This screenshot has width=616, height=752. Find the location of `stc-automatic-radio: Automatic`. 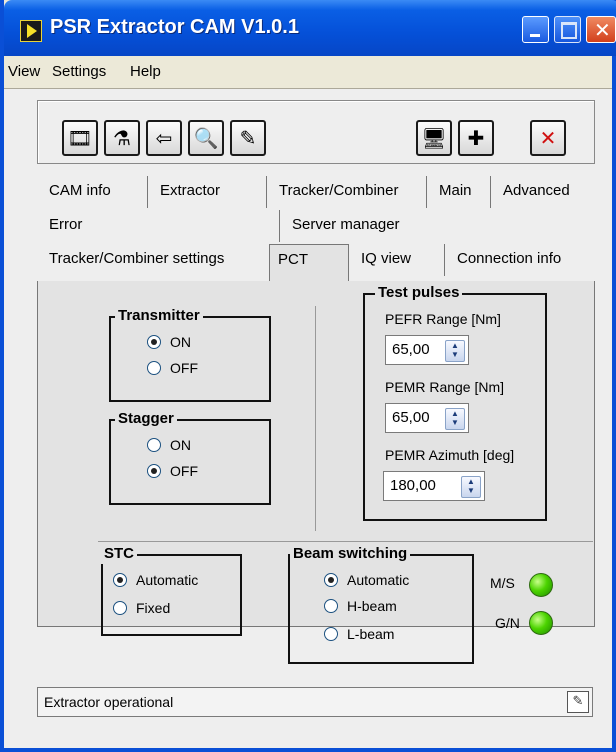

stc-automatic-radio: Automatic is located at coordinates (155, 580).